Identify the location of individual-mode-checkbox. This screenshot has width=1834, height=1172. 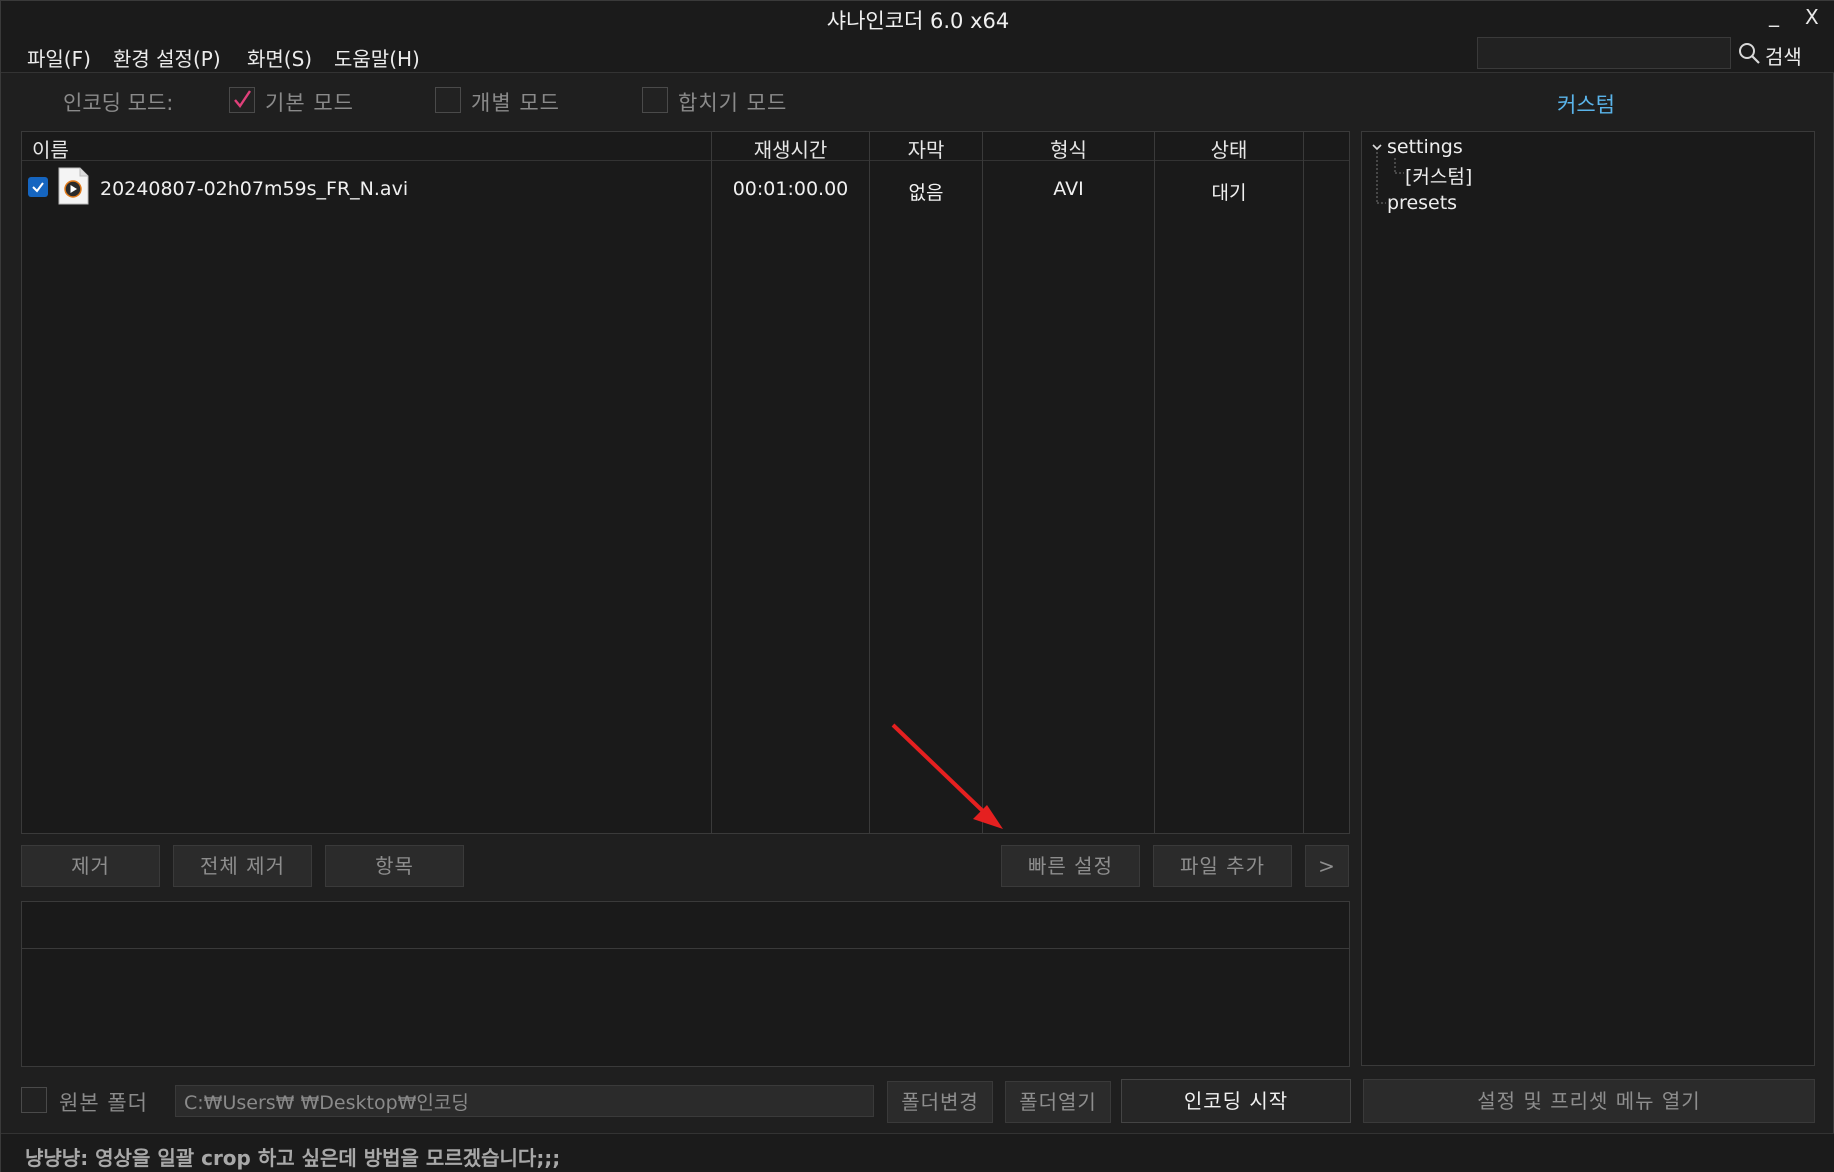
(448, 100).